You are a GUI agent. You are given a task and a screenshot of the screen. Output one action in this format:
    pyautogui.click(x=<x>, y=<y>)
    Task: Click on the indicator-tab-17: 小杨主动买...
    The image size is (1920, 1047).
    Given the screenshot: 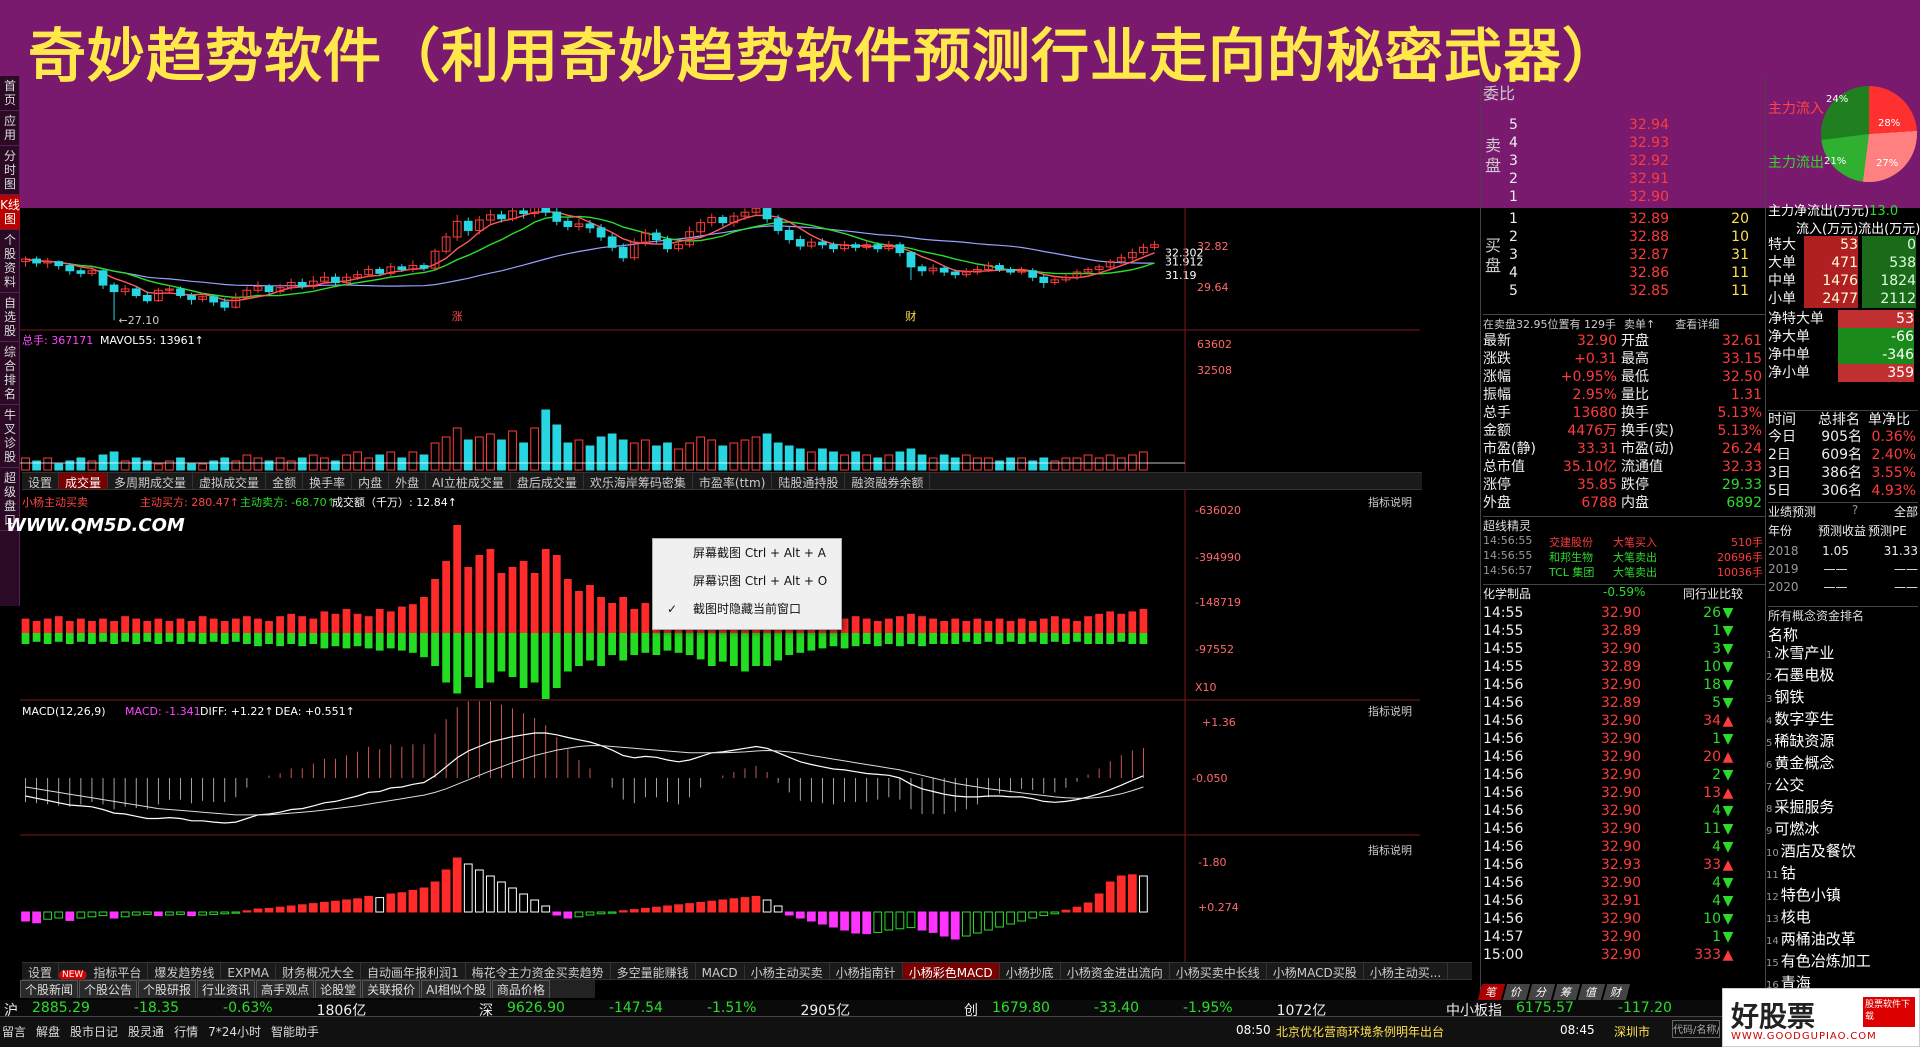 What is the action you would take?
    pyautogui.click(x=1406, y=971)
    